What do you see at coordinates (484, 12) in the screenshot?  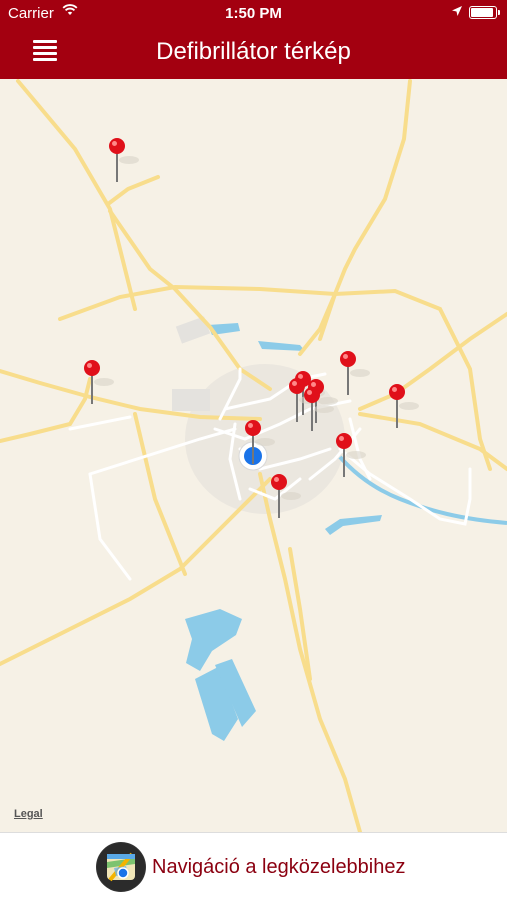 I see `battery-icon` at bounding box center [484, 12].